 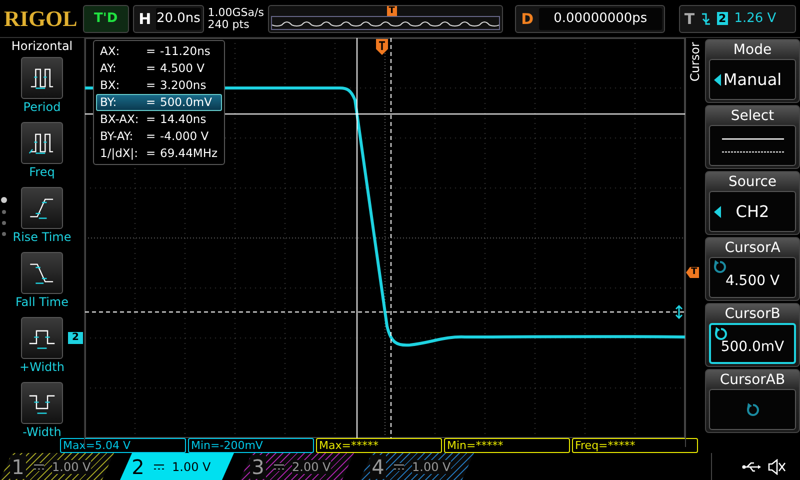 What do you see at coordinates (695, 62) in the screenshot?
I see `menu-title: Cursor` at bounding box center [695, 62].